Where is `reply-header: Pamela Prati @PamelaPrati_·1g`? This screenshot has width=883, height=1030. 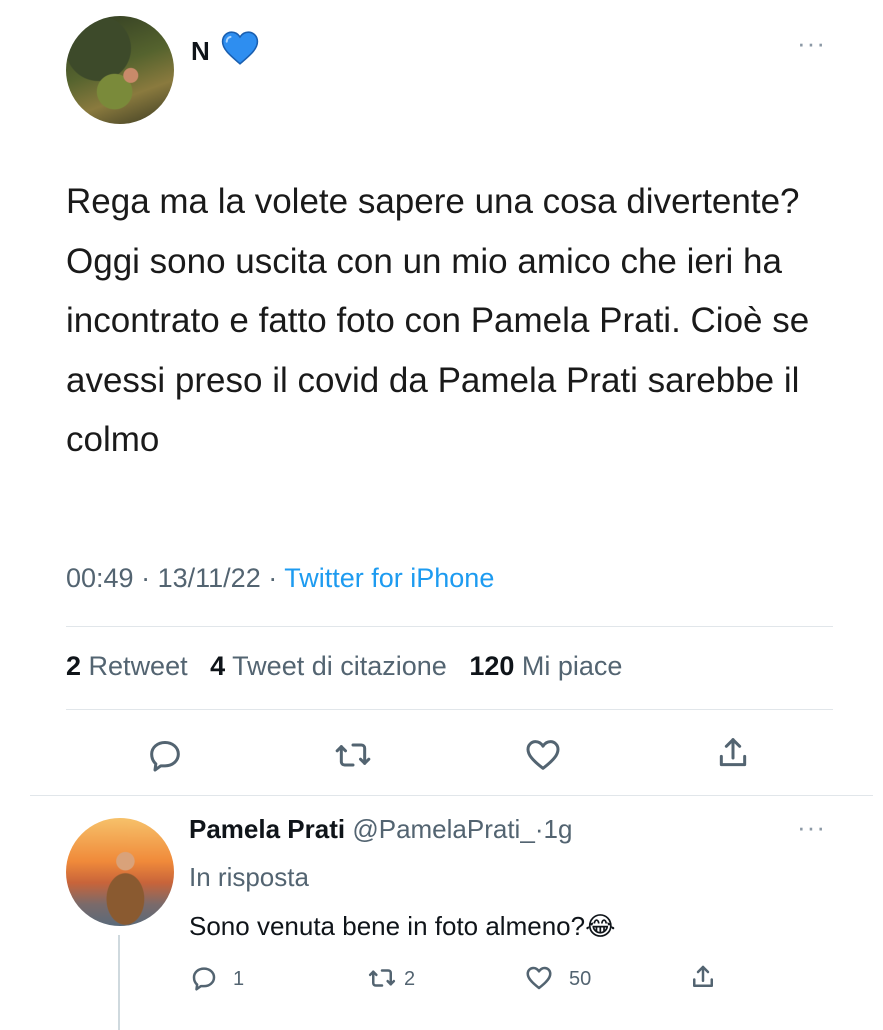
reply-header: Pamela Prati @PamelaPrati_·1g is located at coordinates (380, 829).